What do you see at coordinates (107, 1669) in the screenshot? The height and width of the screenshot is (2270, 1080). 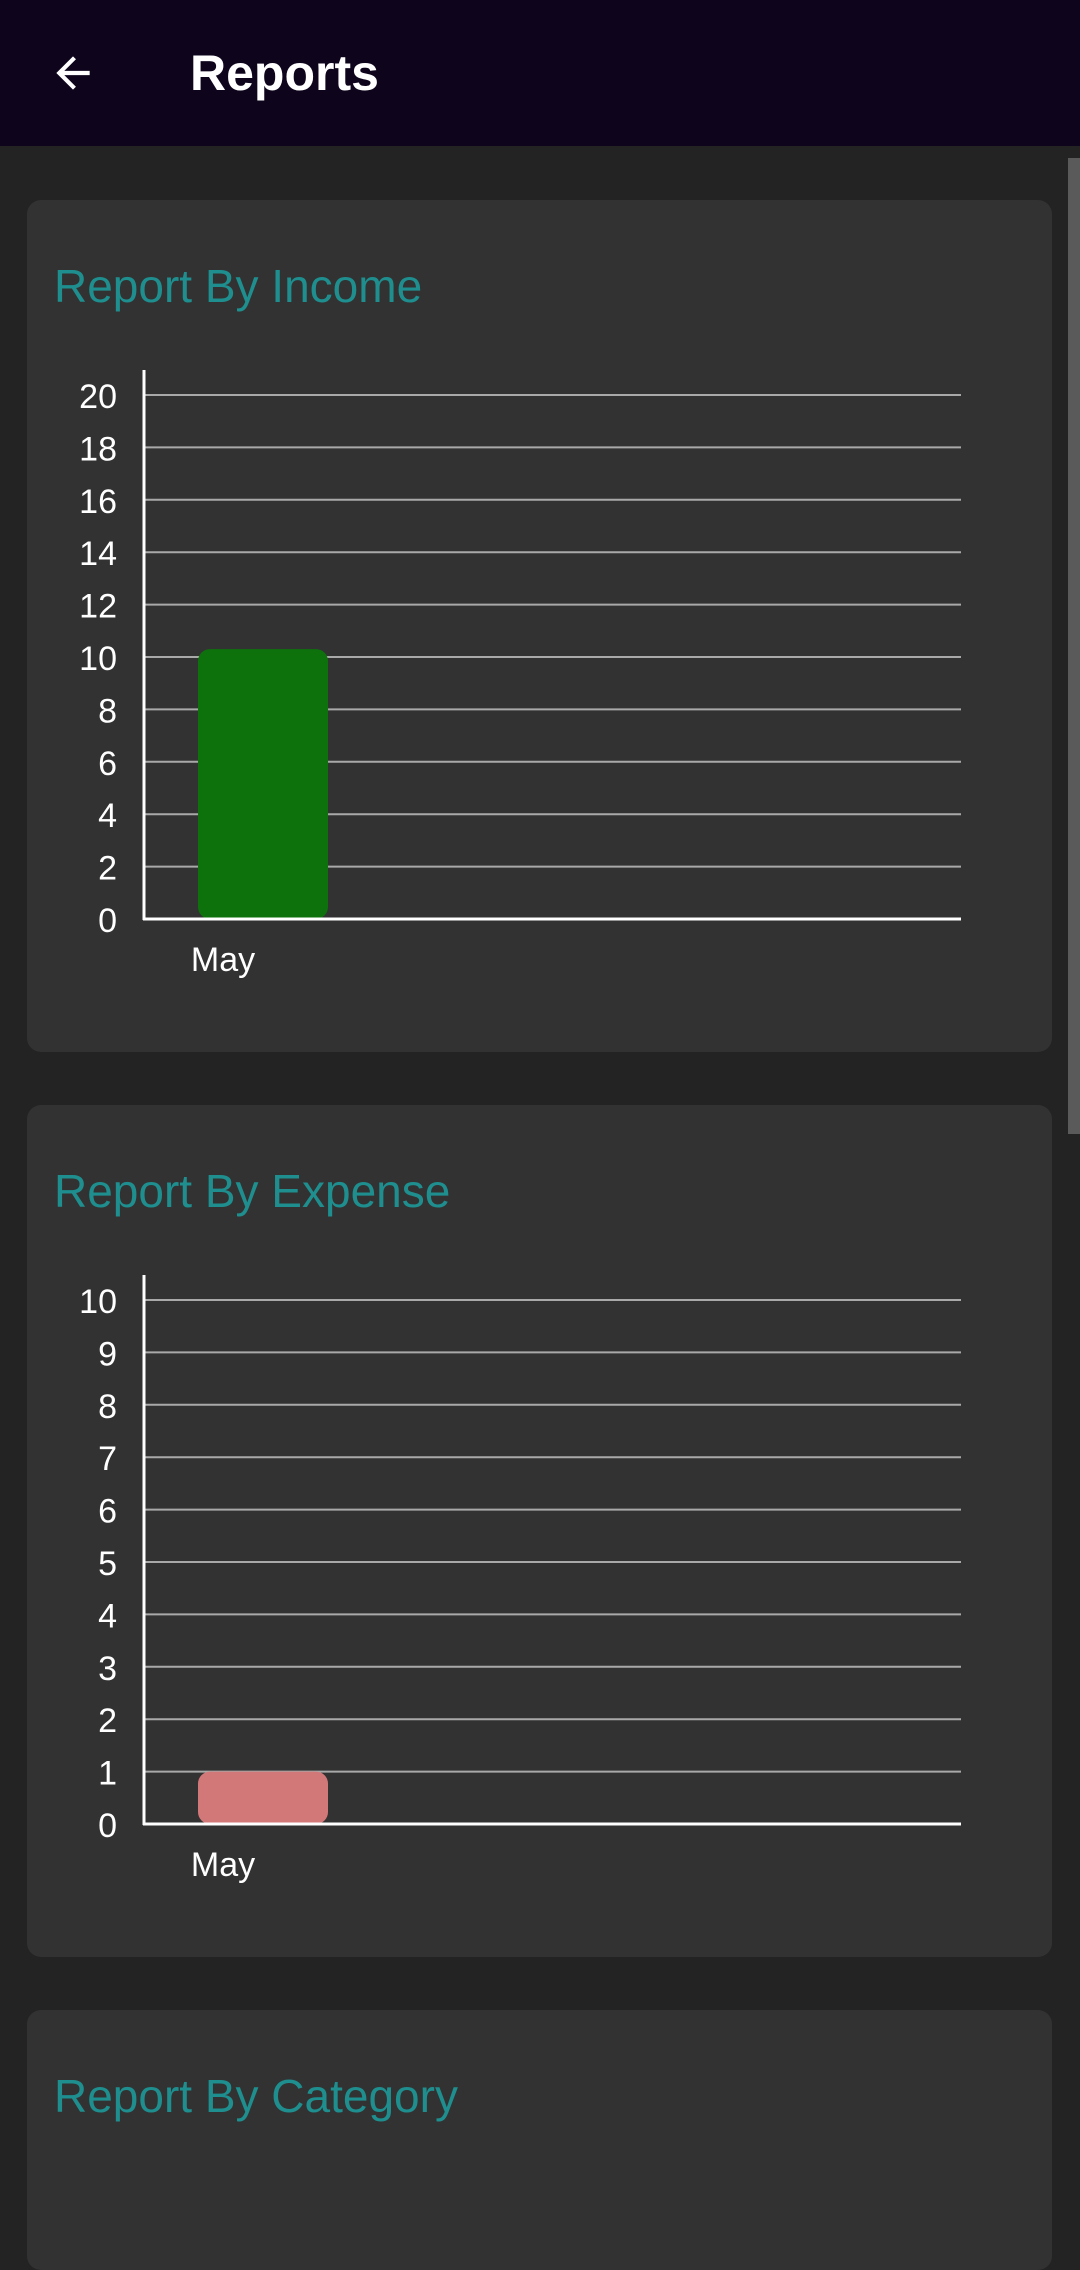 I see `expense-y-tick-label: 3` at bounding box center [107, 1669].